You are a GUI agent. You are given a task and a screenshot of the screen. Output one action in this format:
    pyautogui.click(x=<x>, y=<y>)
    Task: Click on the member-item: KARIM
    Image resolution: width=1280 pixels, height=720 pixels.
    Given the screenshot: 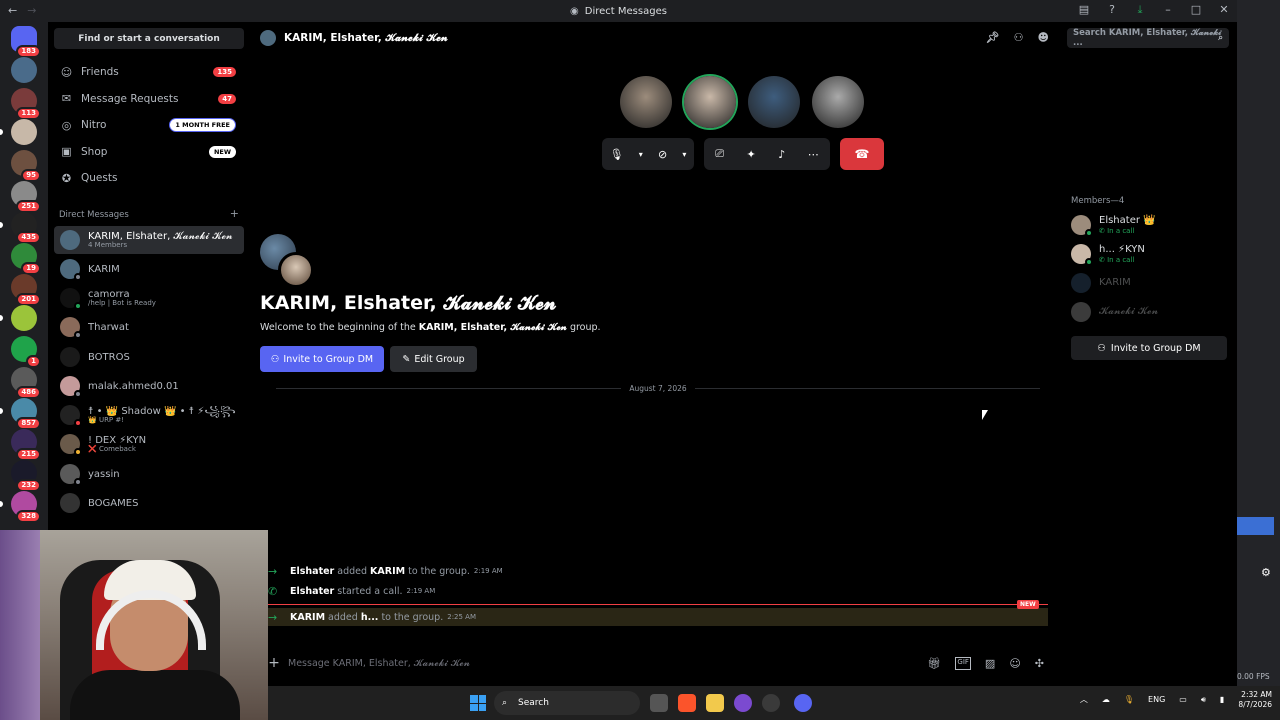 What is the action you would take?
    pyautogui.click(x=1151, y=283)
    